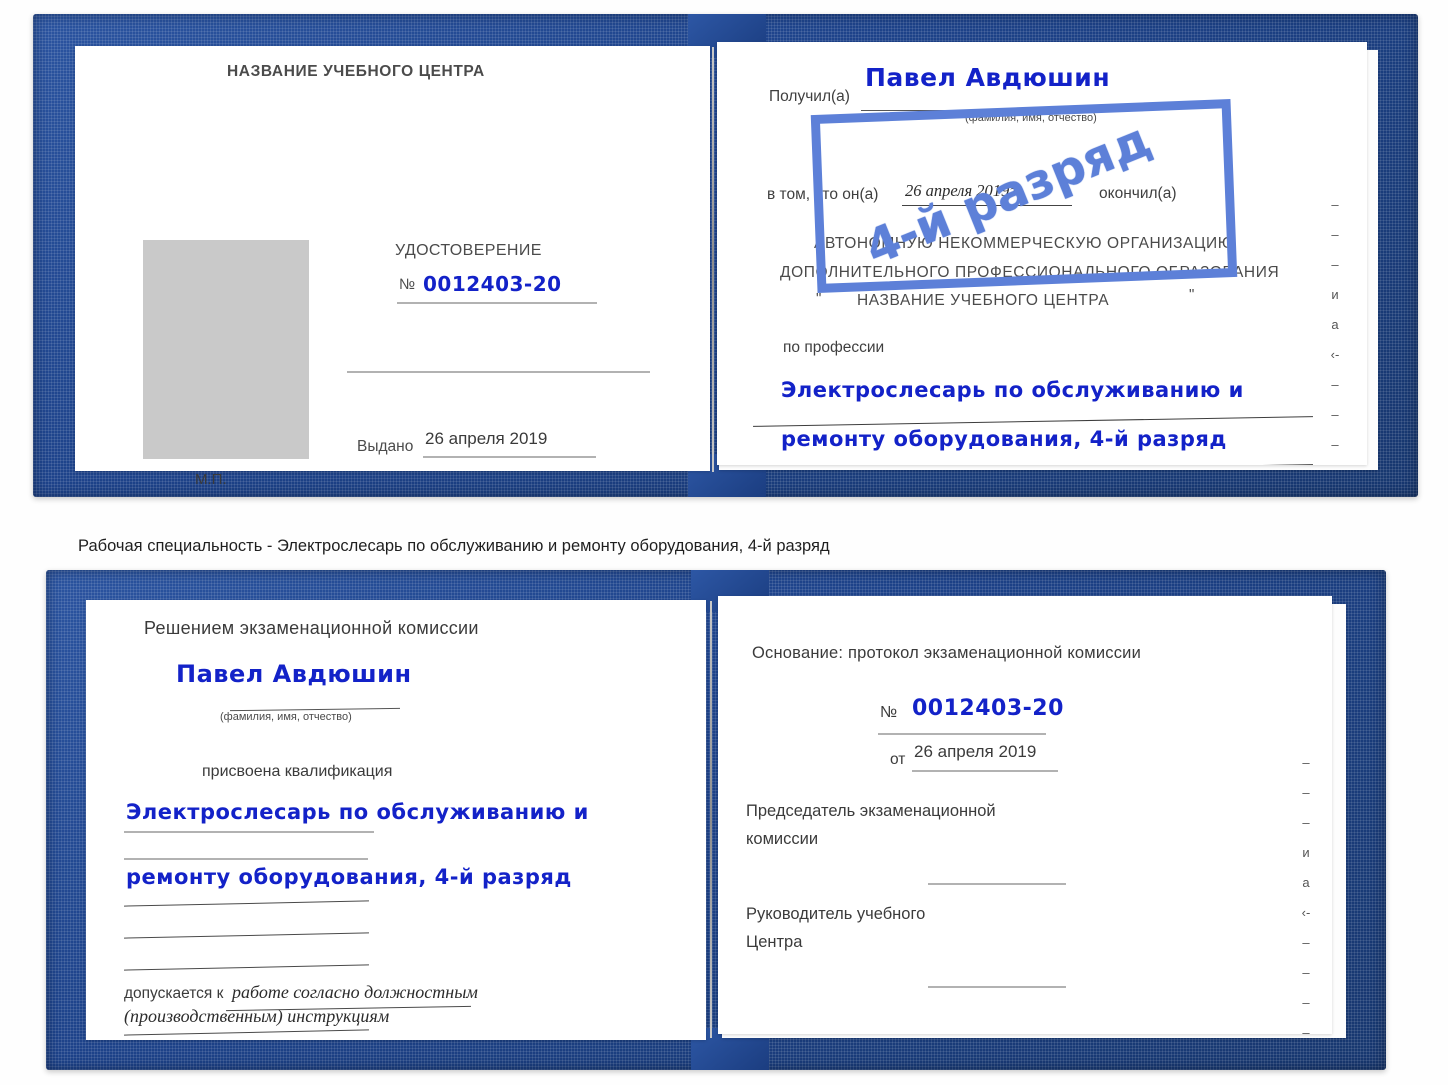 The width and height of the screenshot is (1448, 1085). I want to click on profession-line-2: ремонту оборудования, 4-й разряд, so click(1004, 439).